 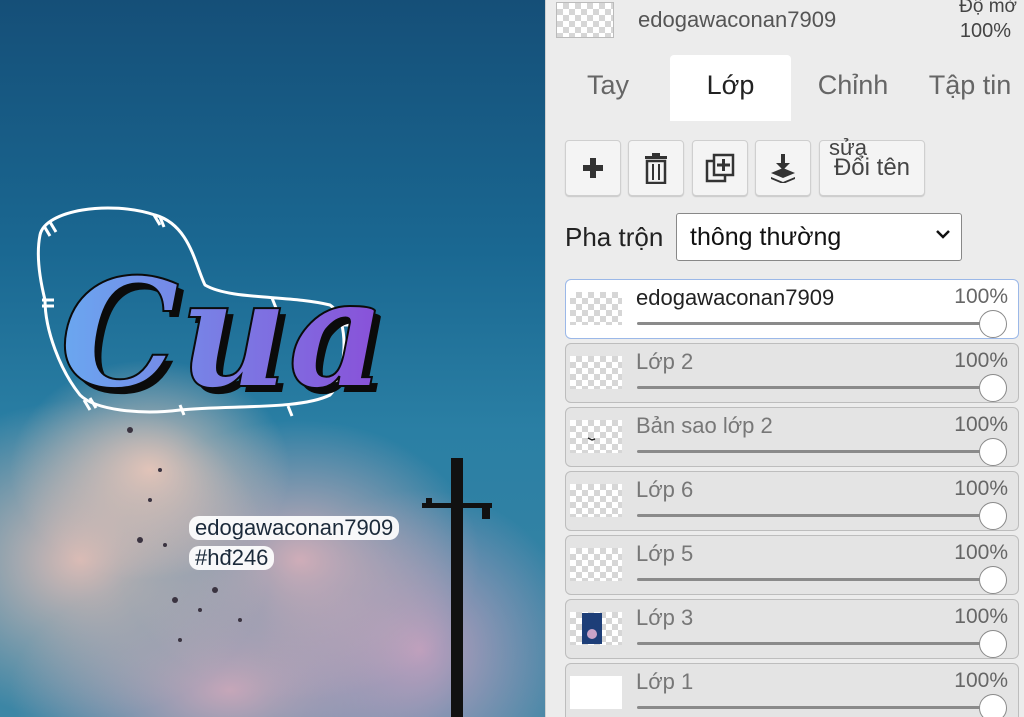 I want to click on layer-item: Lớp 5 100%, so click(x=792, y=565).